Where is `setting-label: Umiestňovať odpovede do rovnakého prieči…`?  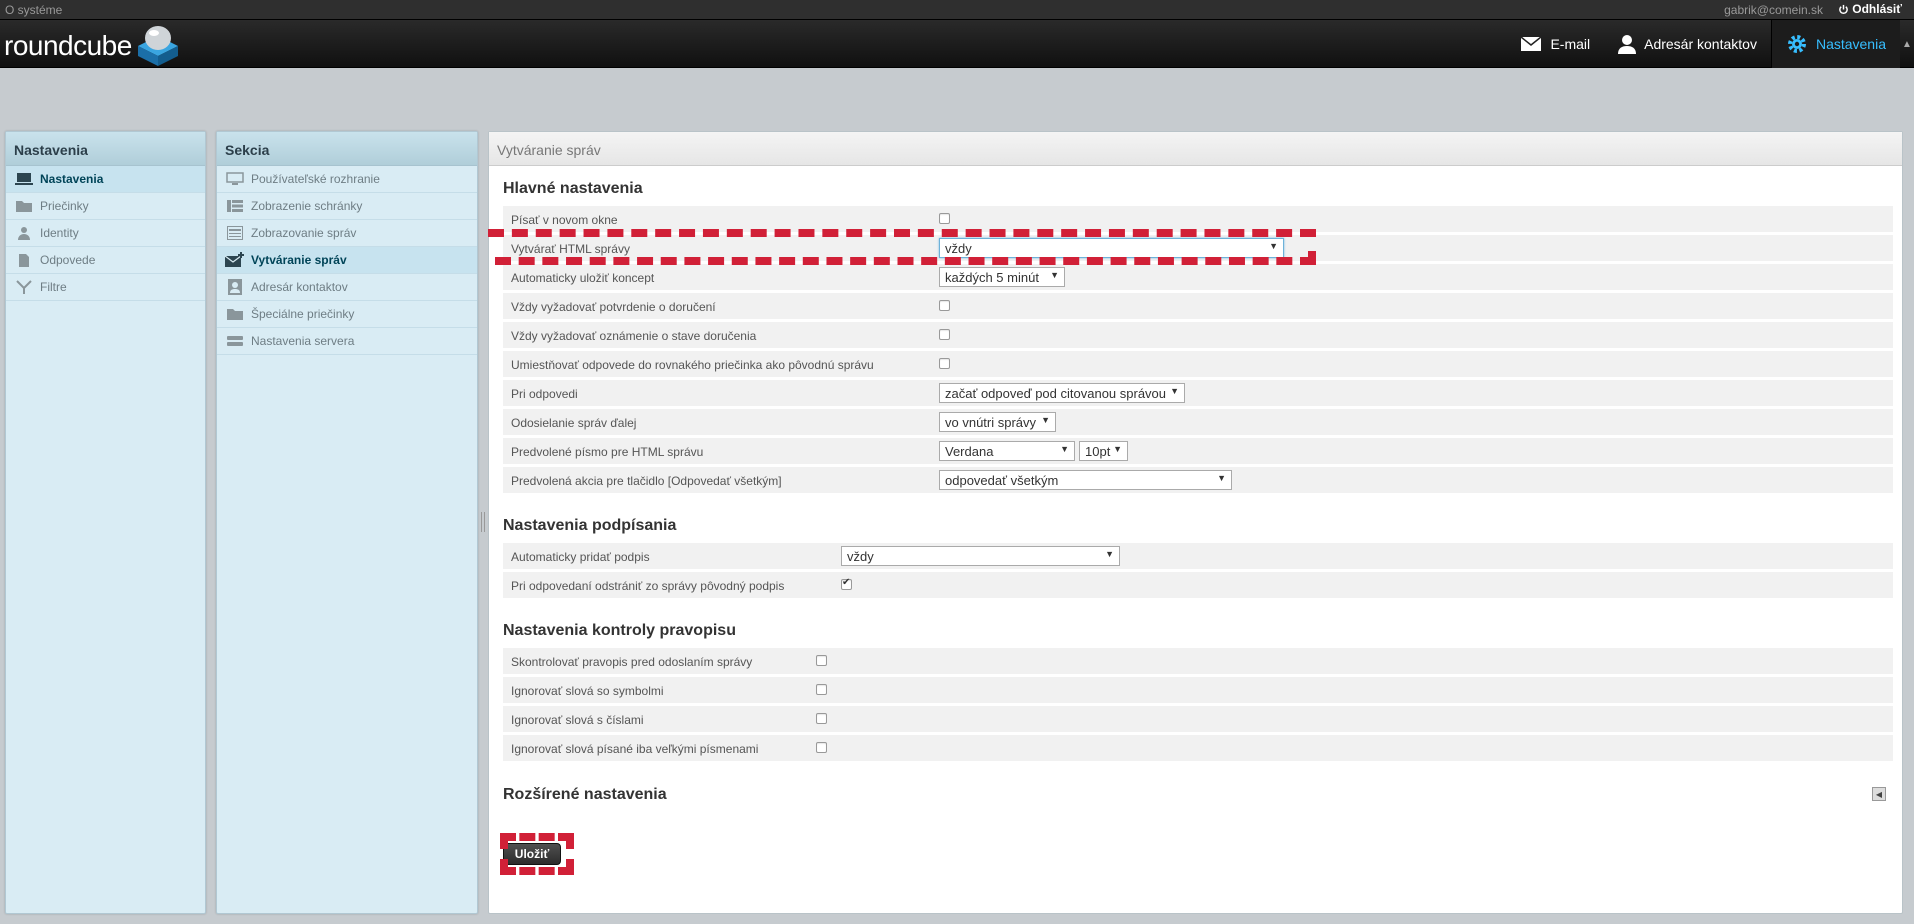 setting-label: Umiestňovať odpovede do rovnakého prieči… is located at coordinates (692, 365).